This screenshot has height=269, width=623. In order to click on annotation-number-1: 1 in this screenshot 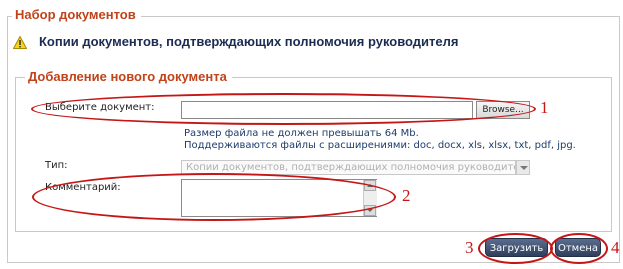, I will do `click(544, 107)`.